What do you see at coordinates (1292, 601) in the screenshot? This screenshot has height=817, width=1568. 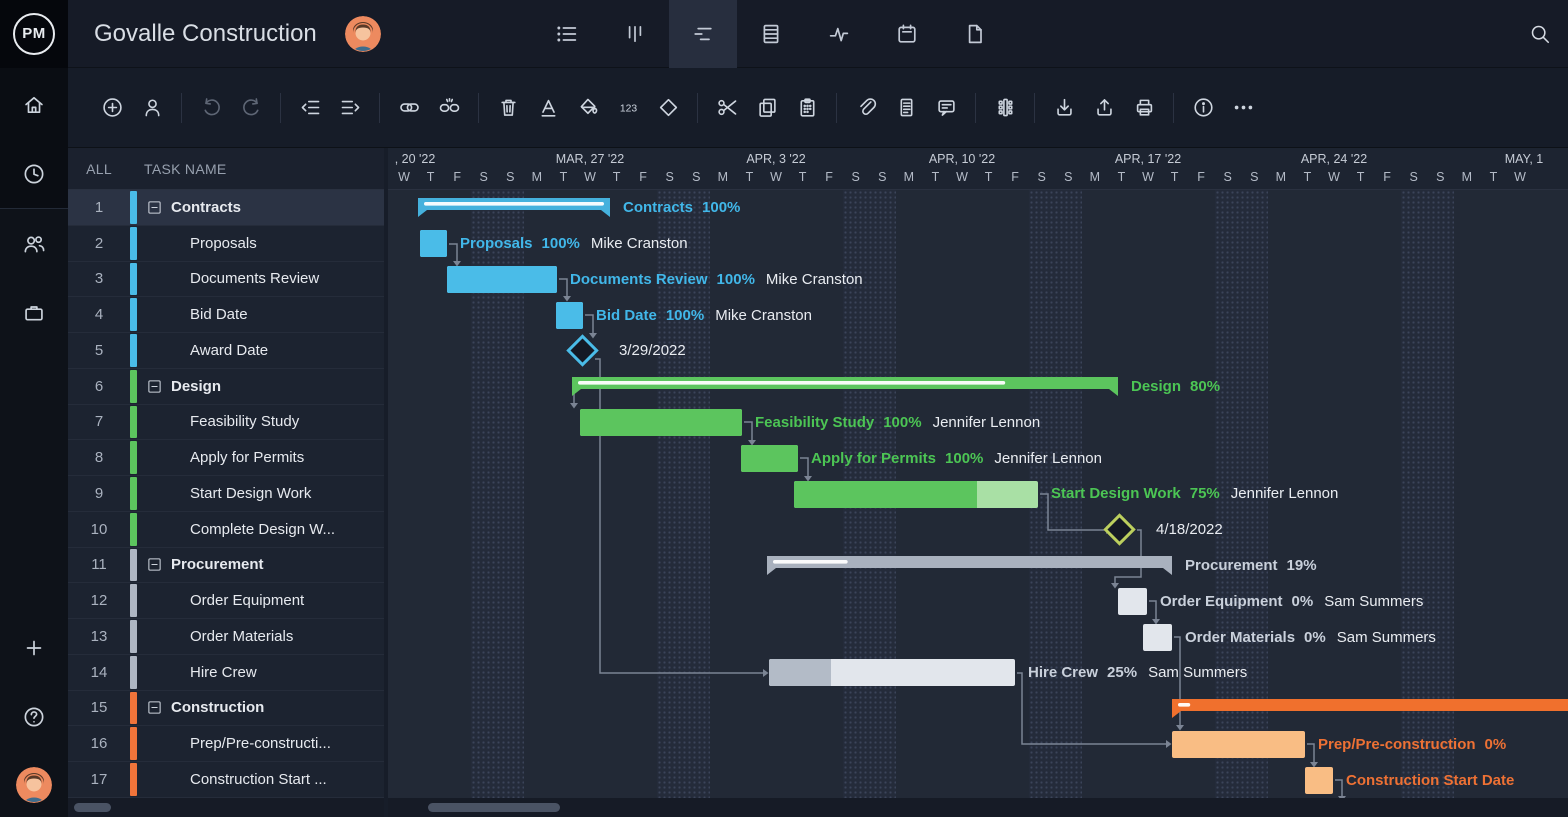 I see `task-bar-label: Order Equipment 0% Sam Summers` at bounding box center [1292, 601].